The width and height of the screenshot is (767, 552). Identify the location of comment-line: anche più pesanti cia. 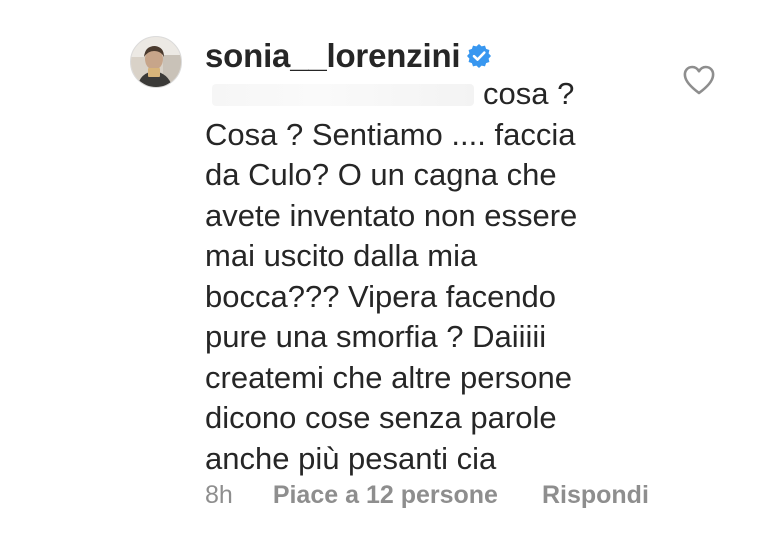
(351, 458).